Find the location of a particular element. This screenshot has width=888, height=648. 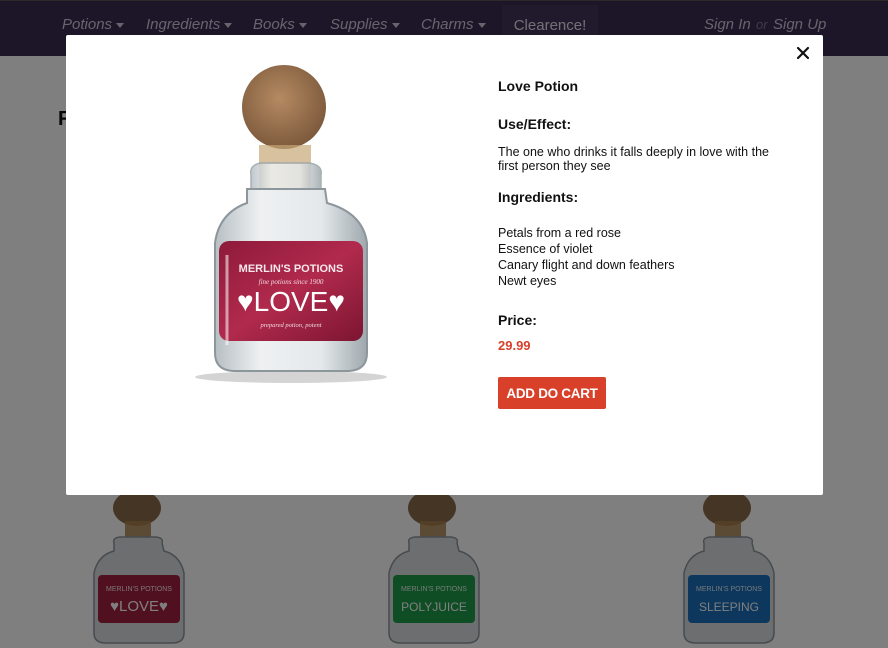

ingredient-item: Essence of violet is located at coordinates (545, 249).